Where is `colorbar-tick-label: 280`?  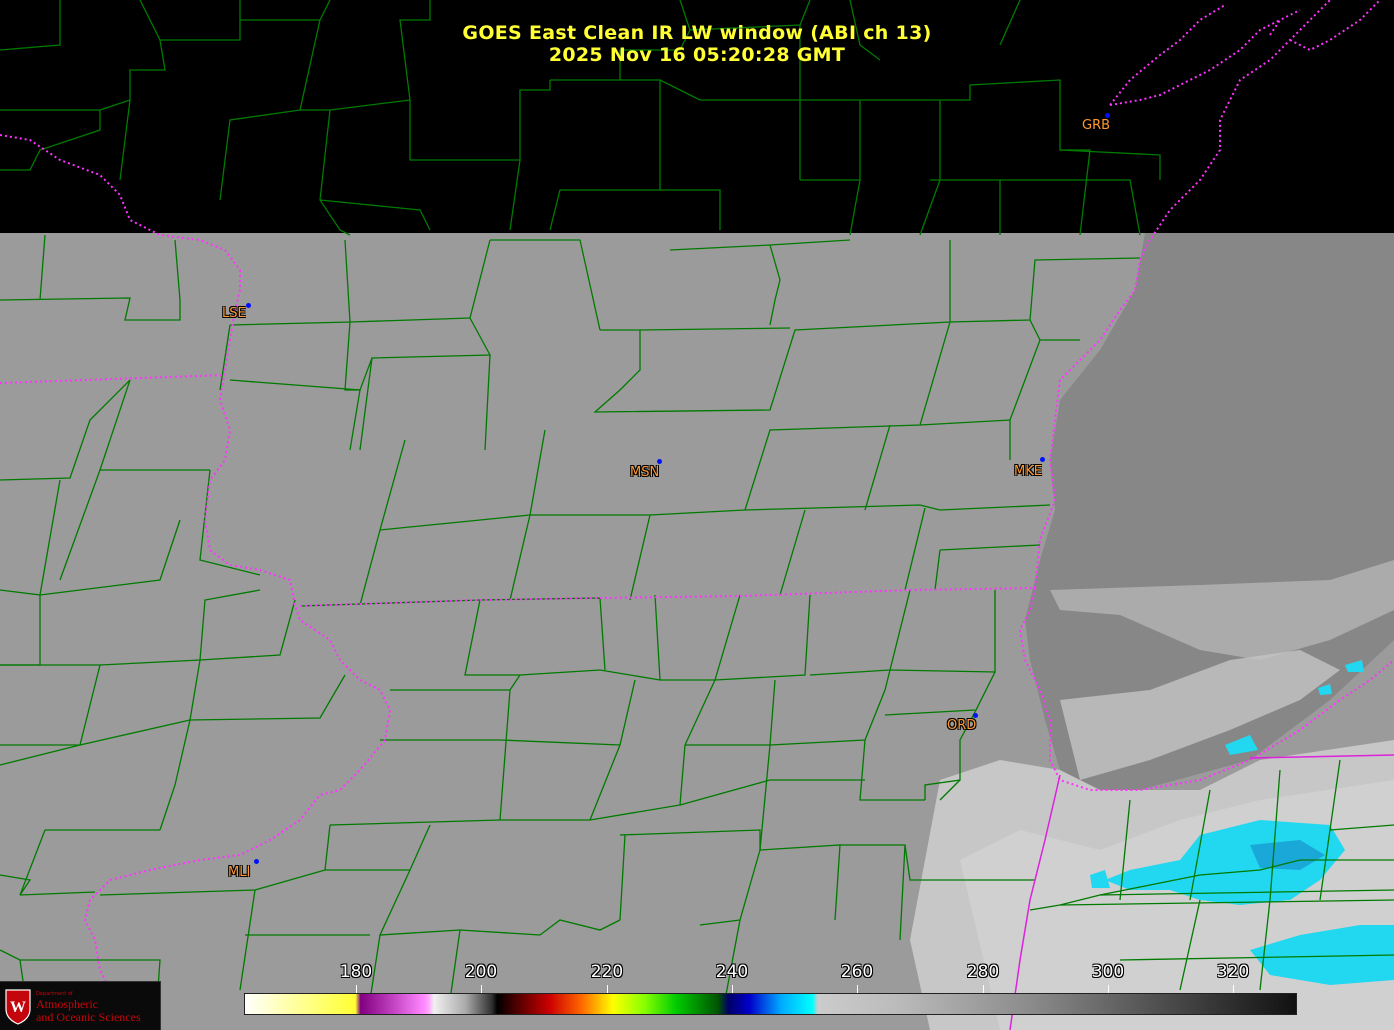
colorbar-tick-label: 280 is located at coordinates (983, 972).